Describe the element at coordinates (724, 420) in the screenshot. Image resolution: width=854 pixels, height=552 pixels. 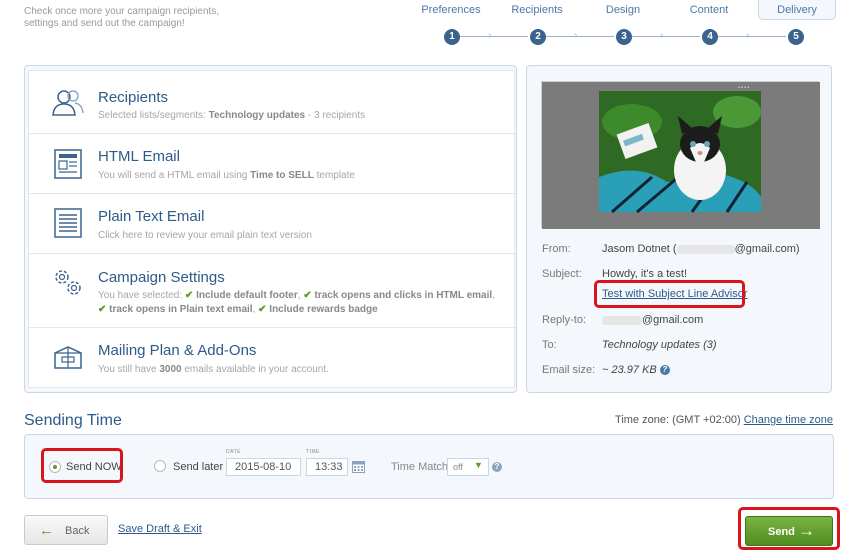
I see `timezone-info: Time zone: (GMT +02:00) Change time zone` at that location.